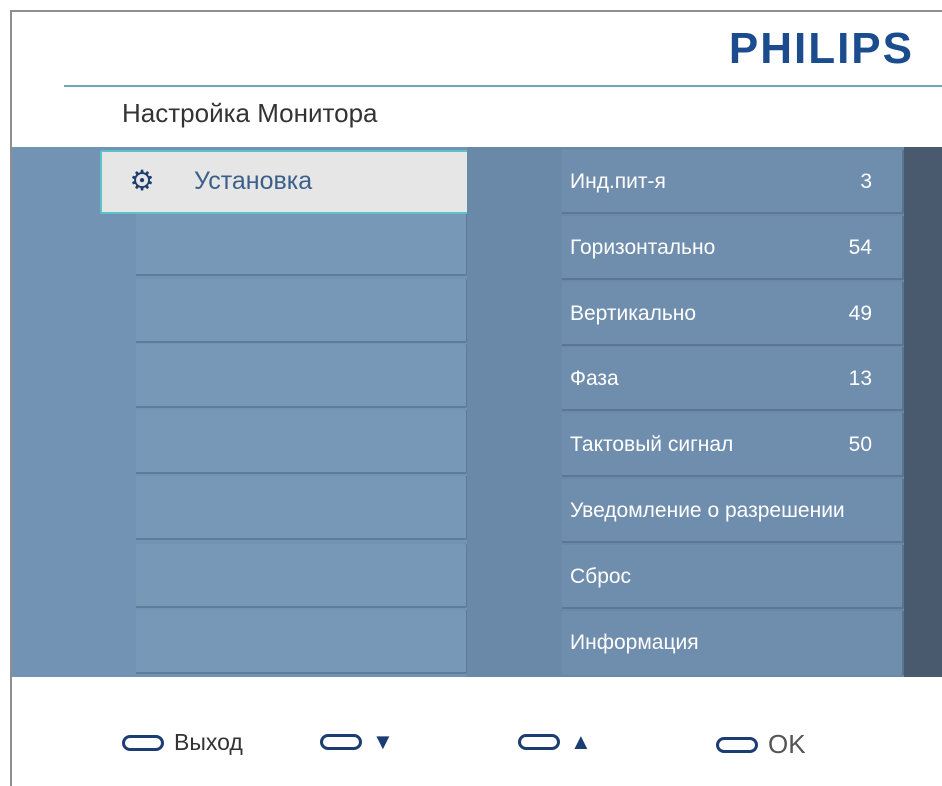  I want to click on settings-item-information: Информация, so click(733, 643).